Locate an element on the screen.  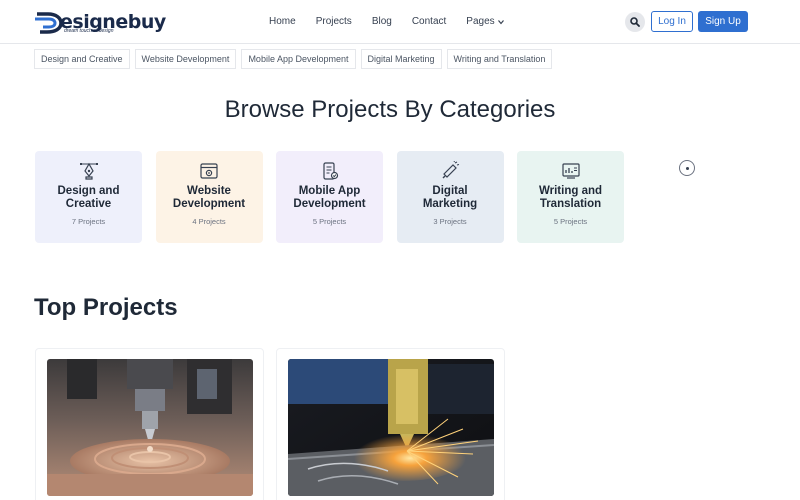
category-title: Writing and Translation is located at coordinates (570, 198).